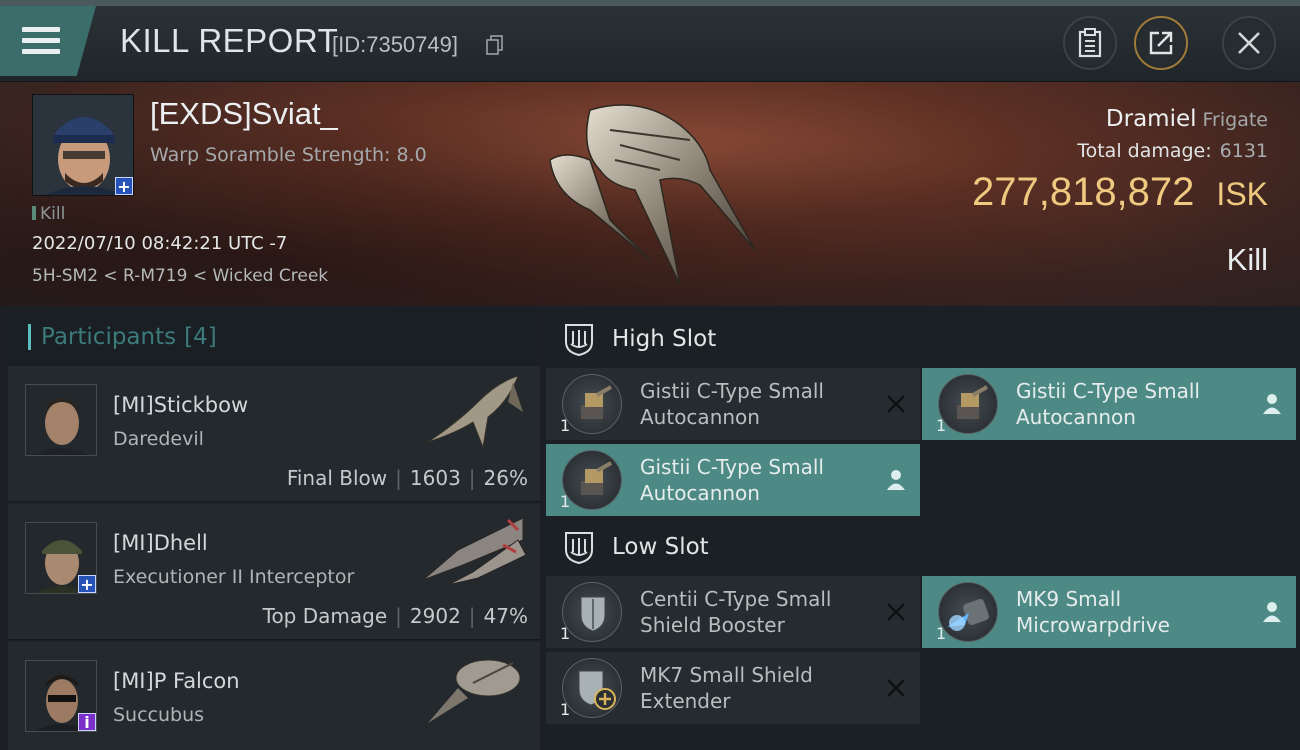 This screenshot has width=1300, height=750. What do you see at coordinates (435, 478) in the screenshot?
I see `participant-damage: 1603` at bounding box center [435, 478].